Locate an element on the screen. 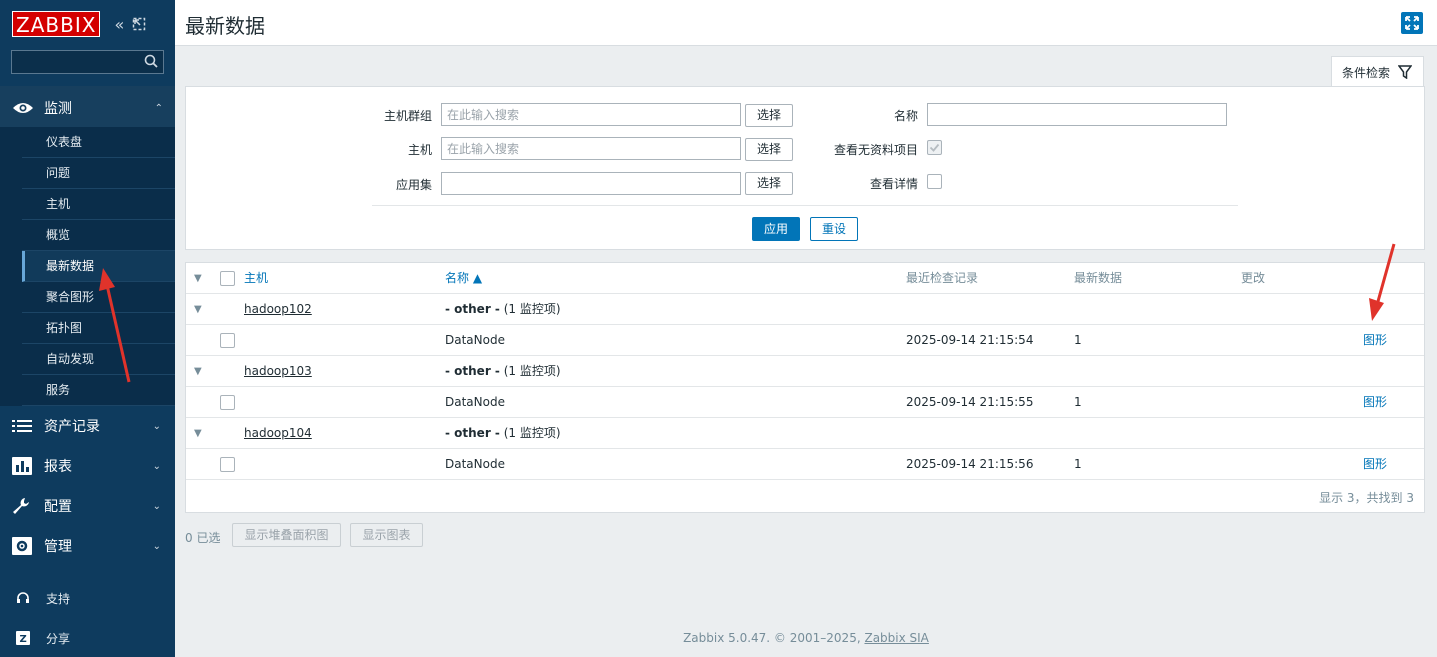  show-without-data-label: 查看无资料项目 is located at coordinates (875, 150).